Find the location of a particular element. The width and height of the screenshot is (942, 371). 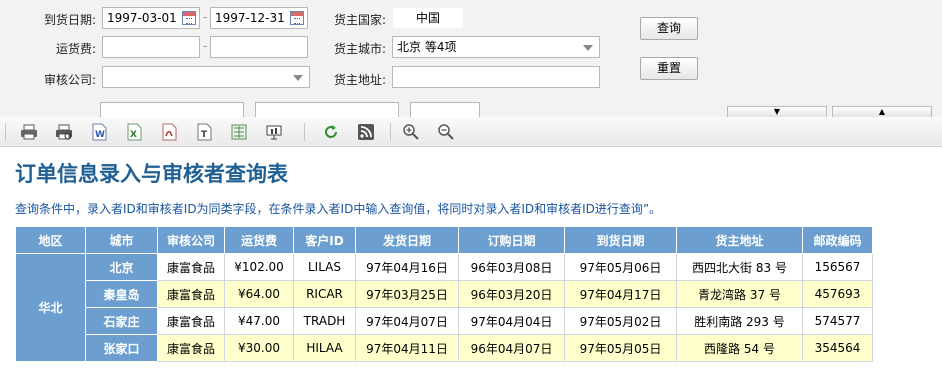

column-header: 审核公司 is located at coordinates (191, 240).